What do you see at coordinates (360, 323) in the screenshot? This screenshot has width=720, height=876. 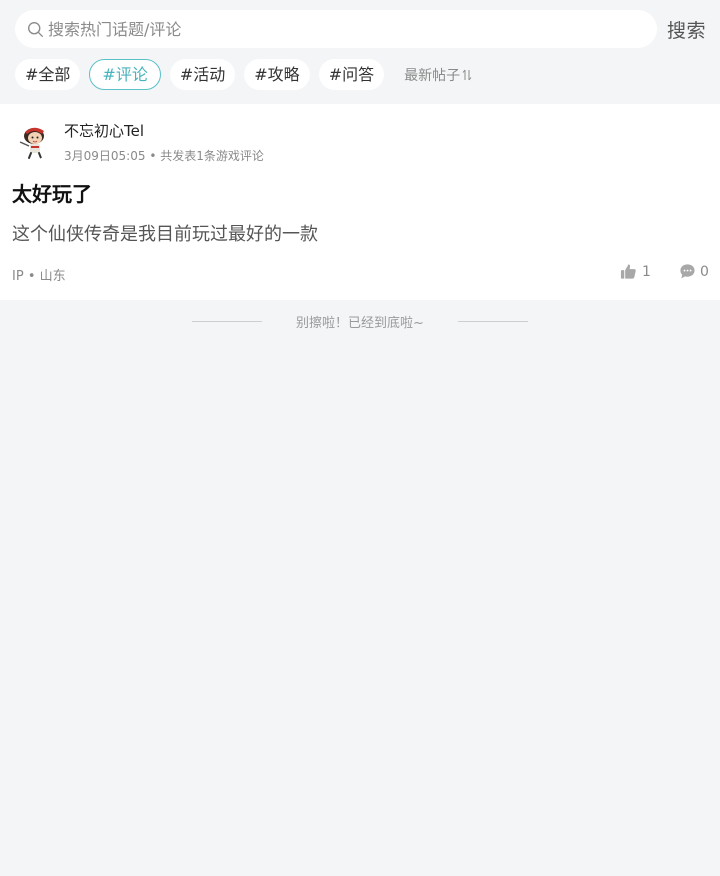 I see `end-of-list-text: 别擦啦！已经到底啦~` at bounding box center [360, 323].